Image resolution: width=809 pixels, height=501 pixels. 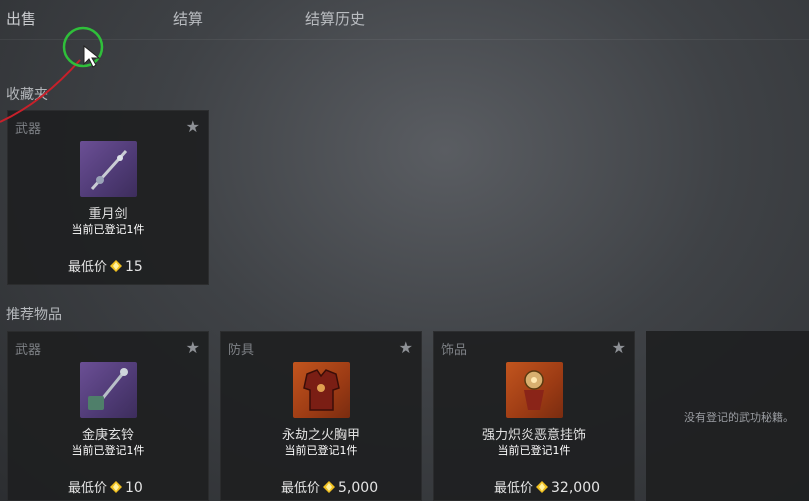 What do you see at coordinates (92, 56) in the screenshot?
I see `mouse-pointer-icon` at bounding box center [92, 56].